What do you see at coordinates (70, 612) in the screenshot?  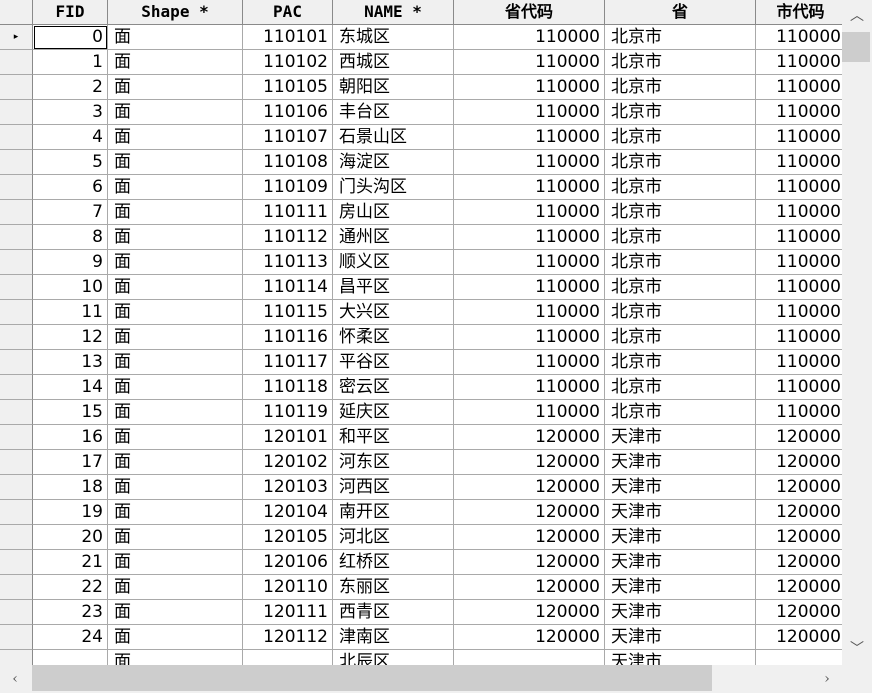 I see `fid-cell: 23` at bounding box center [70, 612].